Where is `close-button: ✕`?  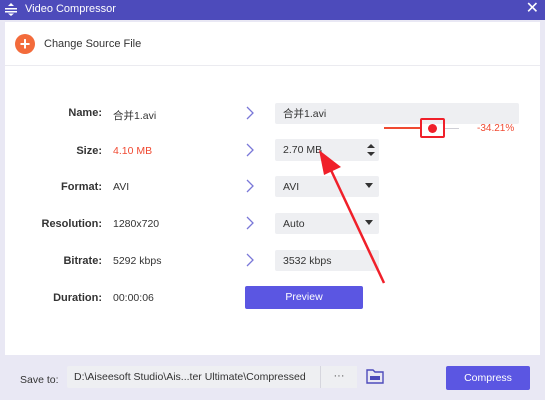
close-button: ✕ is located at coordinates (532, 9).